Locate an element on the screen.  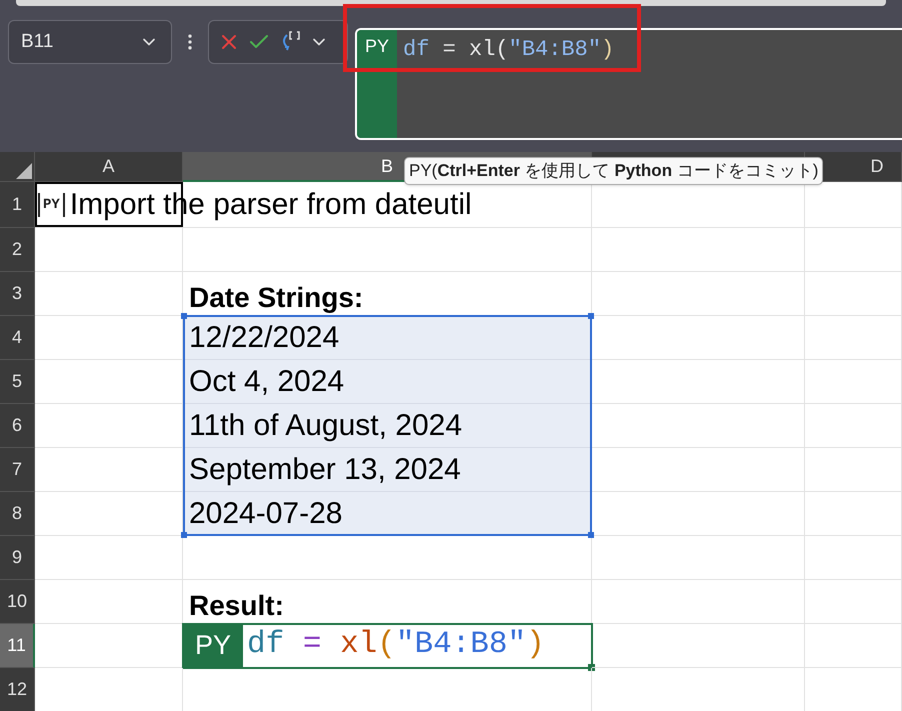
table-cell: Oct 4, 2024 is located at coordinates (387, 382).